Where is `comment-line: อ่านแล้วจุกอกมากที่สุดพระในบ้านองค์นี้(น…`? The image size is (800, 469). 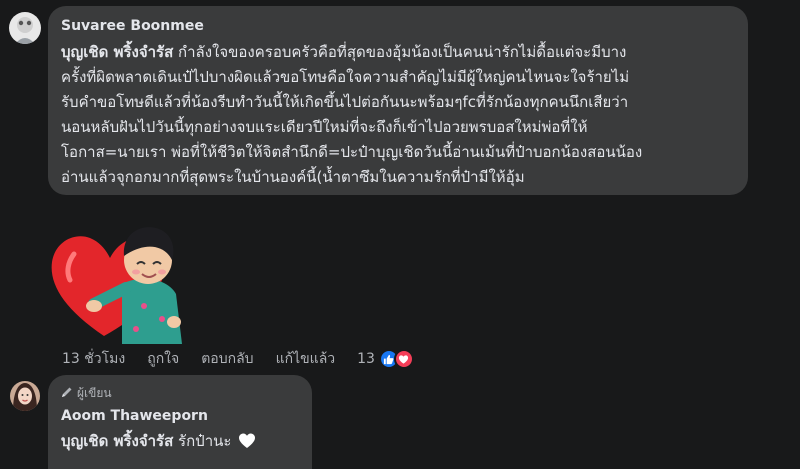
comment-line: อ่านแล้วจุกอกมากที่สุดพระในบ้านองค์นี้(น… is located at coordinates (293, 177).